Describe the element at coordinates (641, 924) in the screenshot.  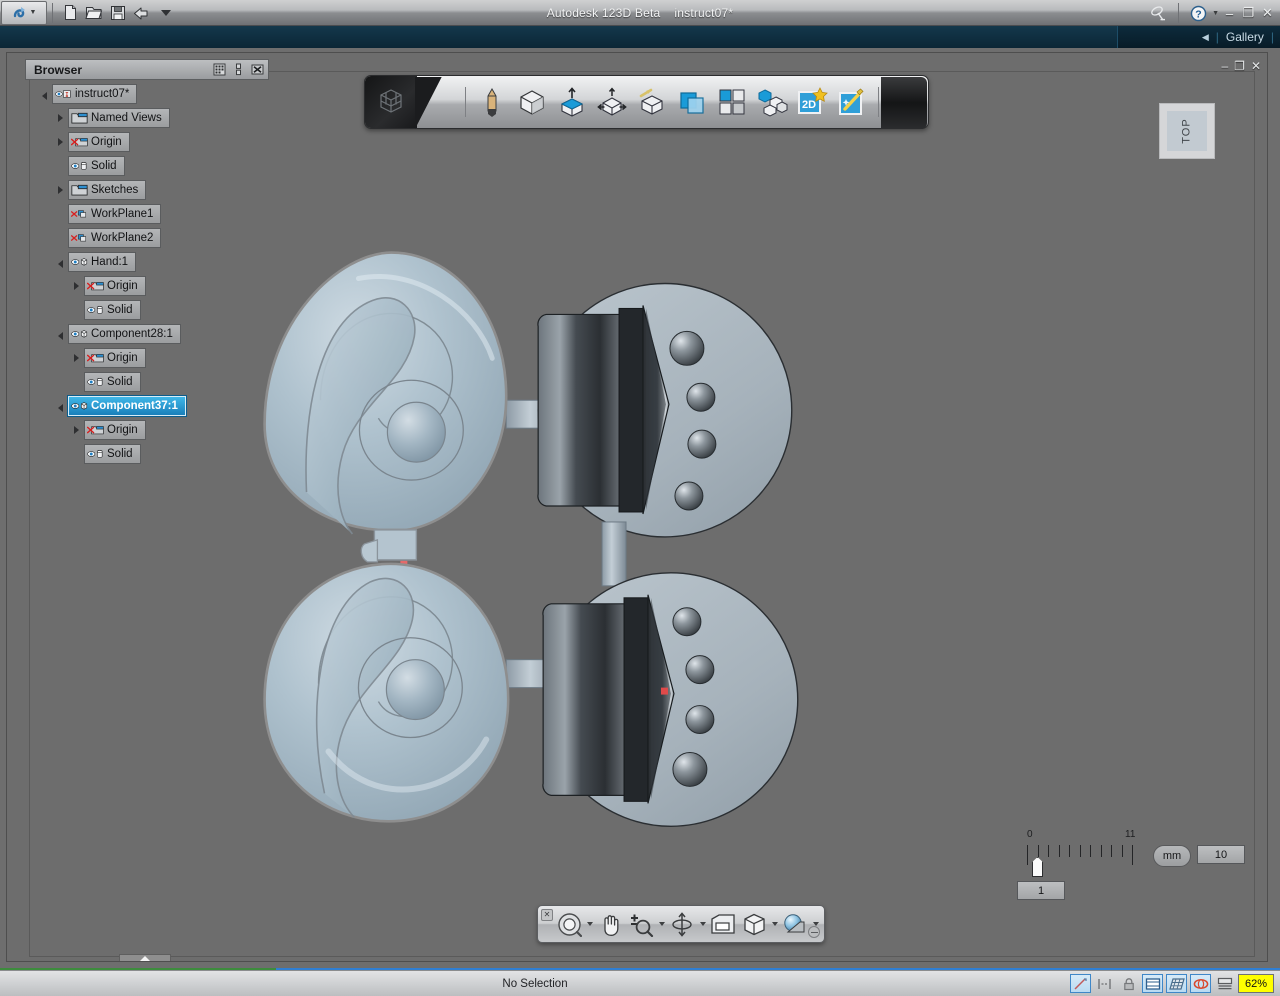
I see `zoom-magnifier-icon` at that location.